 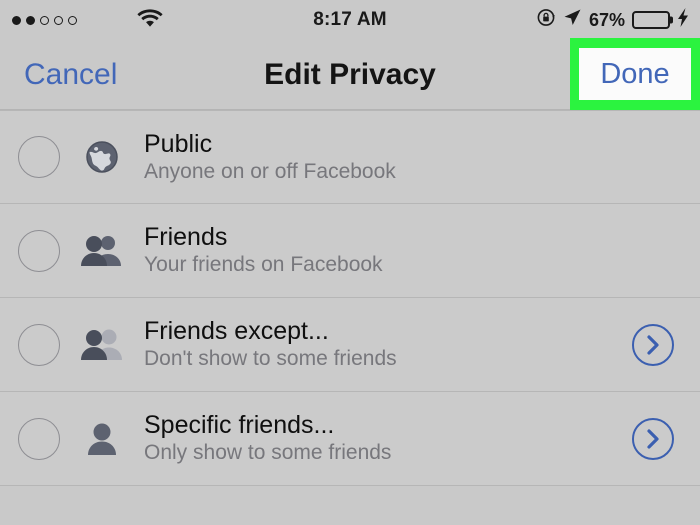 I want to click on list-item-subtitle: Anyone on or off Facebook, so click(x=270, y=171).